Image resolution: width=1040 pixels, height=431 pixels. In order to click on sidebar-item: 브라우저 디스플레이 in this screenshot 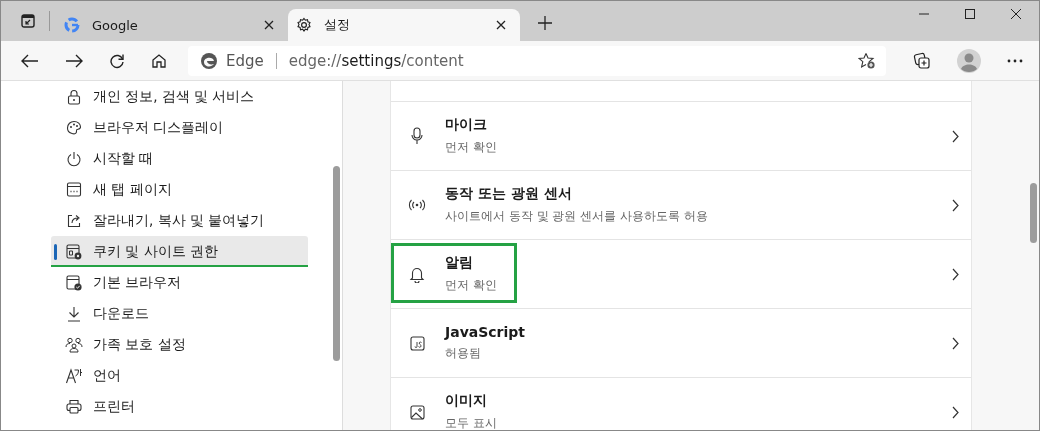, I will do `click(179, 127)`.